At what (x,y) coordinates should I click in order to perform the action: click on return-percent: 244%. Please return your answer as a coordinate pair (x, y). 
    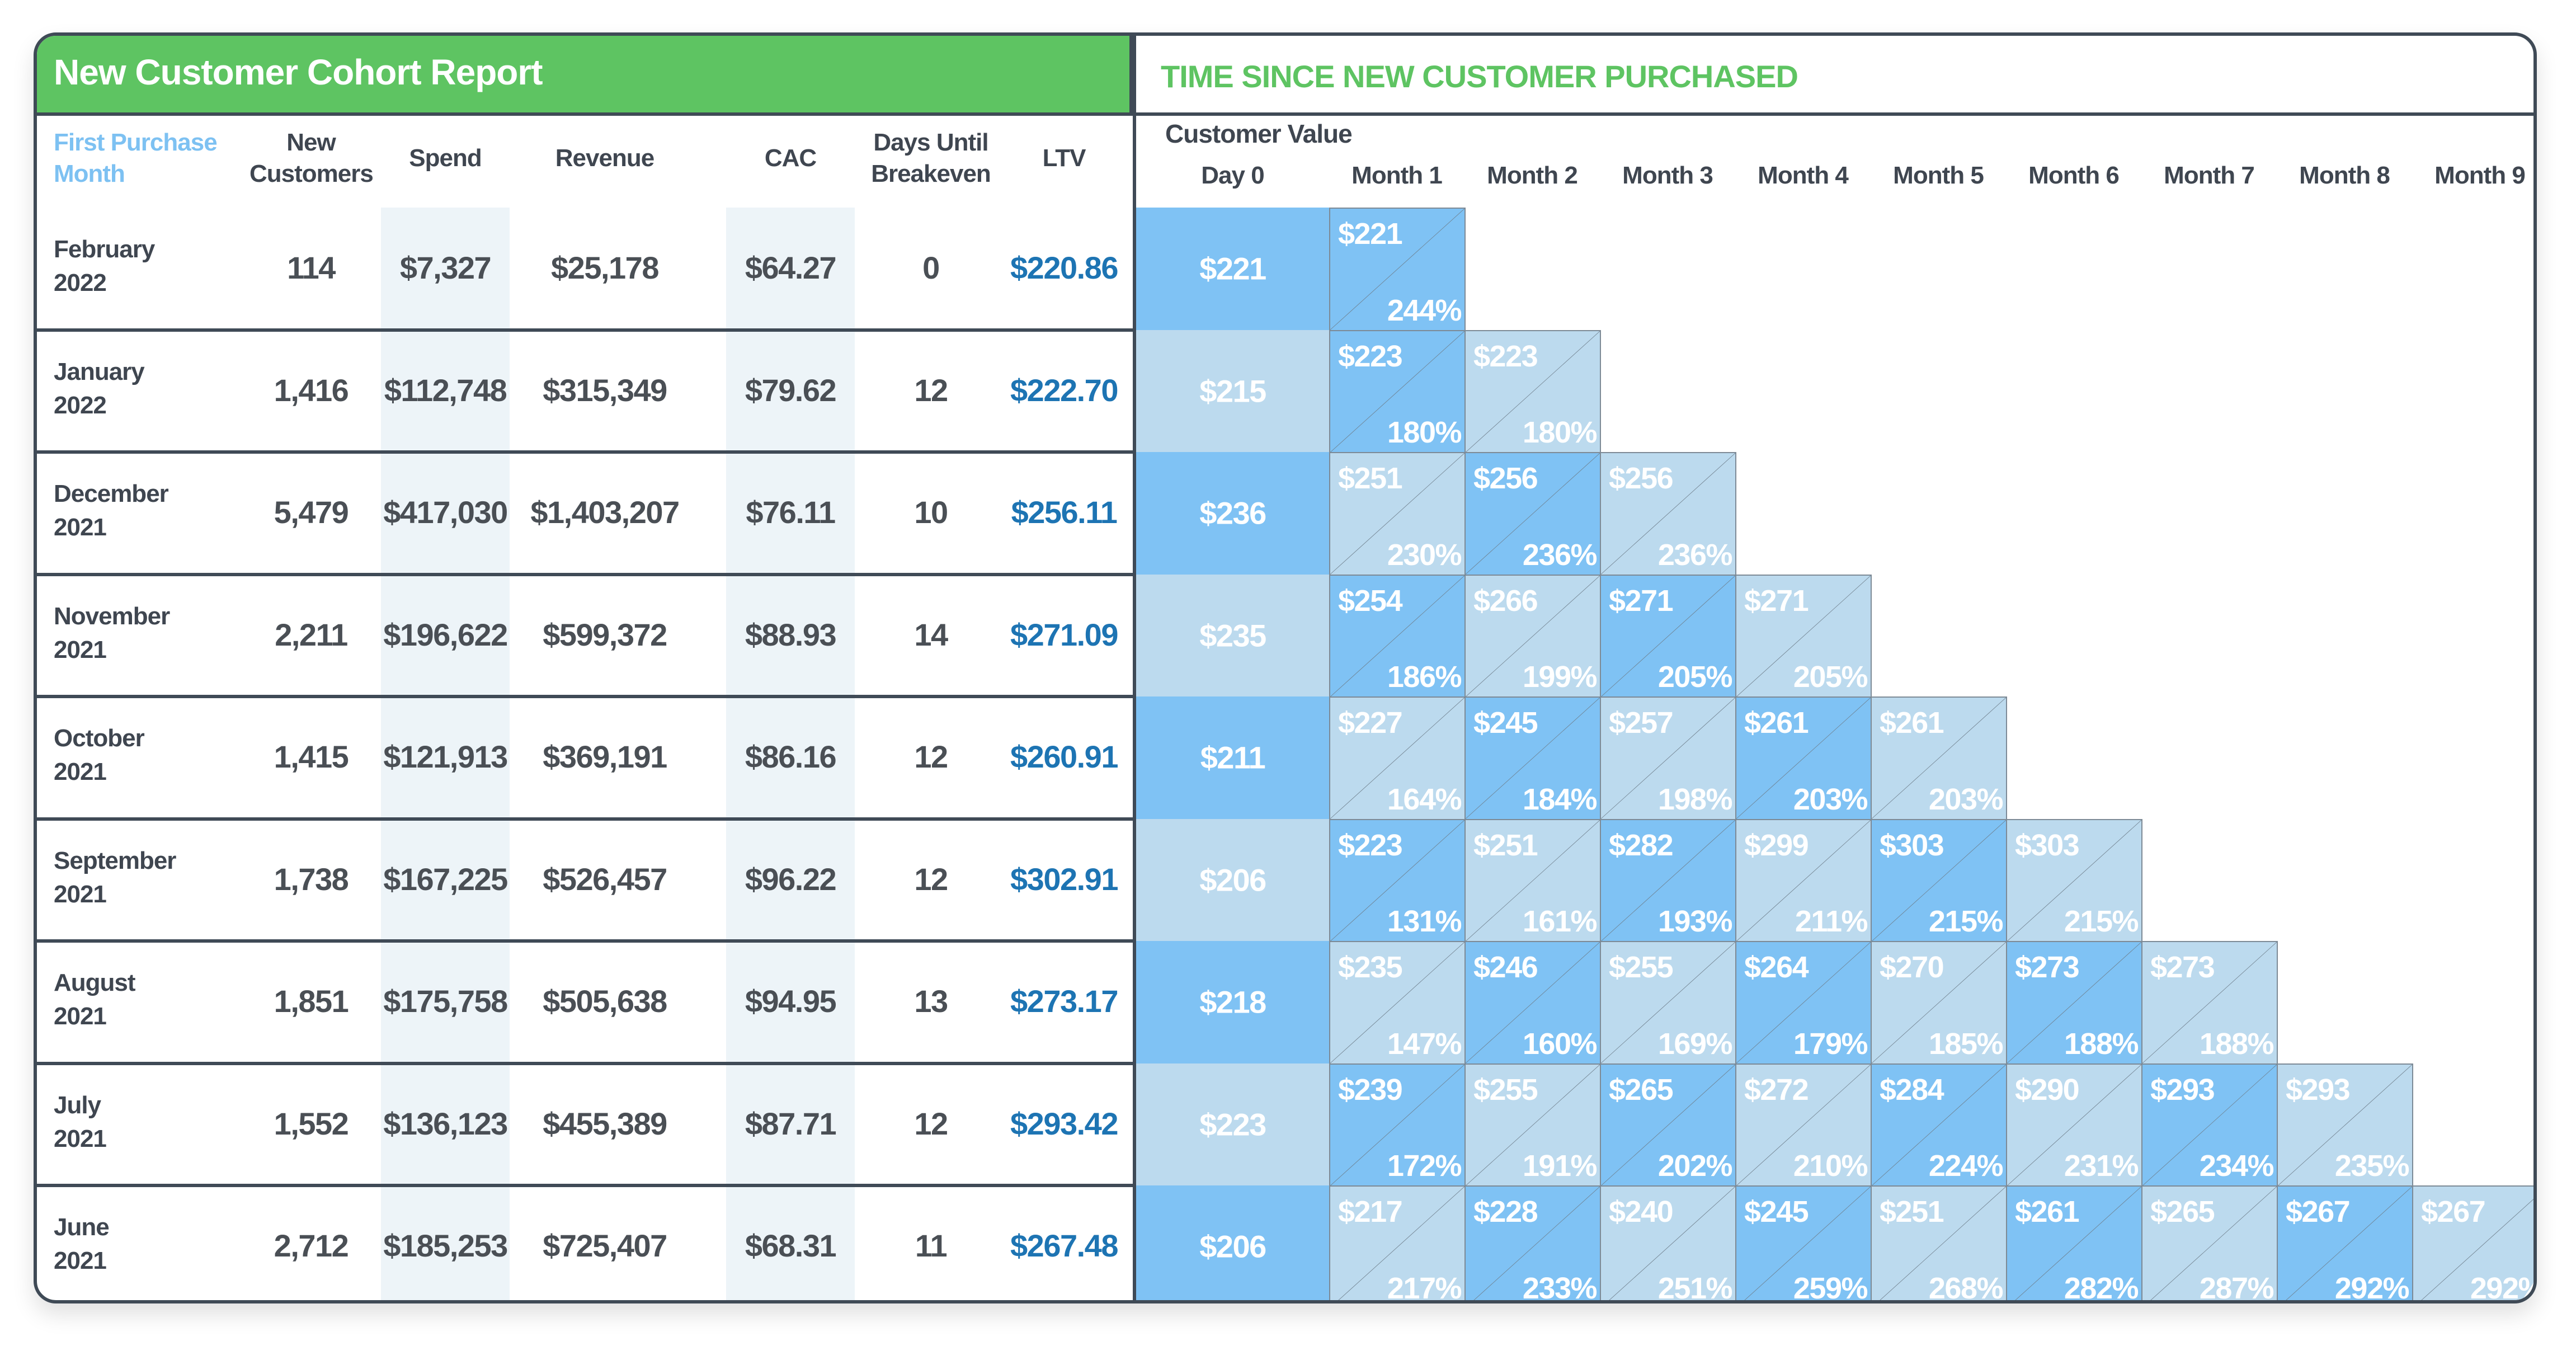
    Looking at the image, I should click on (1424, 310).